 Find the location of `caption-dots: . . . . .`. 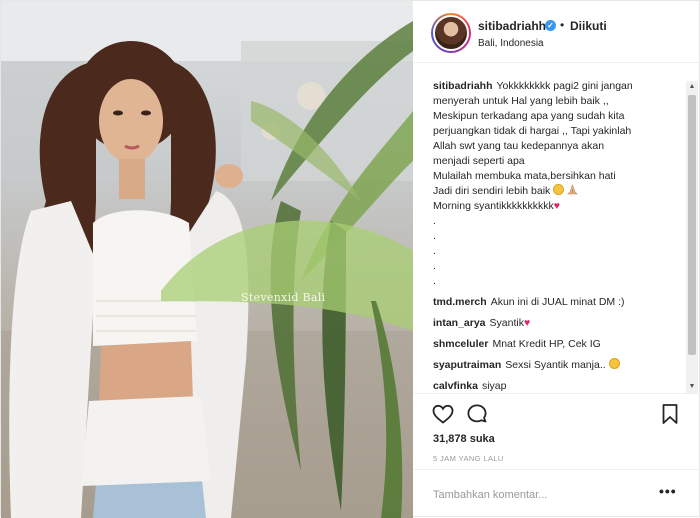

caption-dots: . . . . . is located at coordinates (557, 251).